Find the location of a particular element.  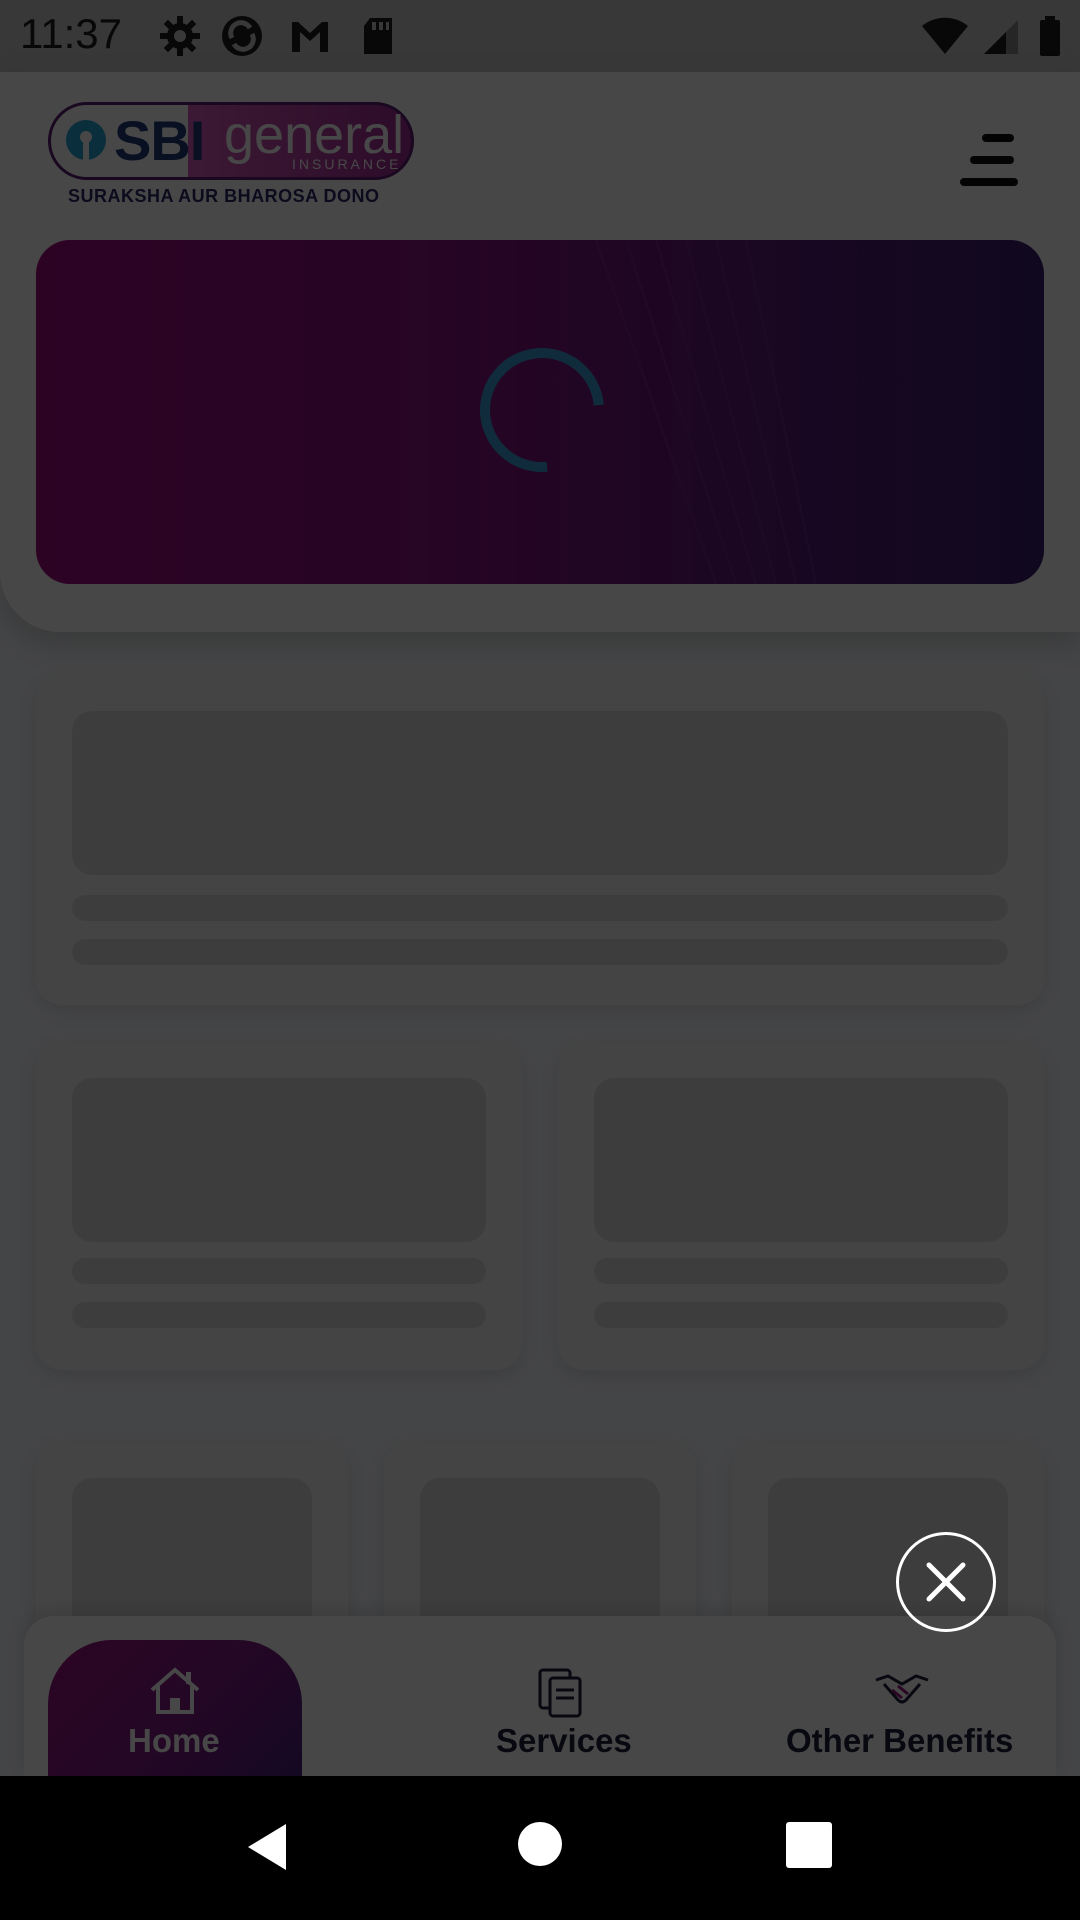

back-icon is located at coordinates (267, 1847).